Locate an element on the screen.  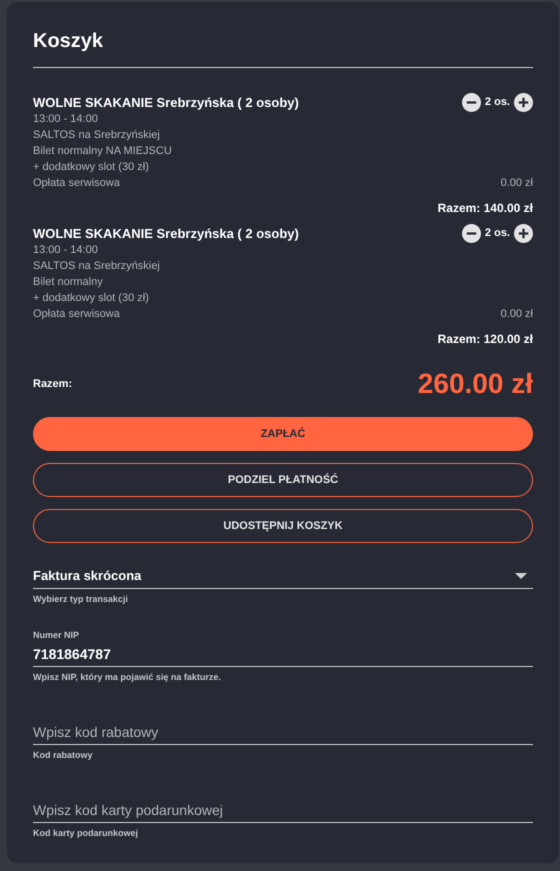
item-total: Razem: 120.00 zł is located at coordinates (484, 340).